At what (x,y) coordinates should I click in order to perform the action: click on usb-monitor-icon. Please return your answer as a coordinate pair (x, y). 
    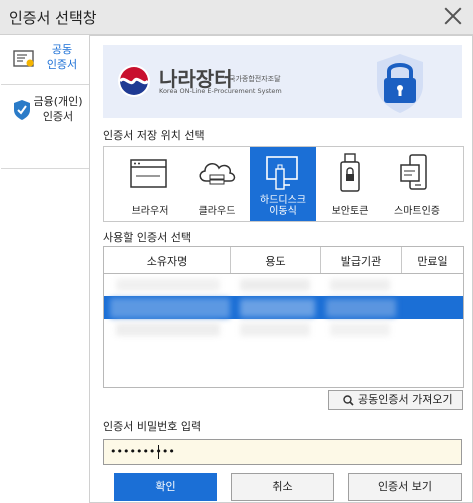
    Looking at the image, I should click on (282, 173).